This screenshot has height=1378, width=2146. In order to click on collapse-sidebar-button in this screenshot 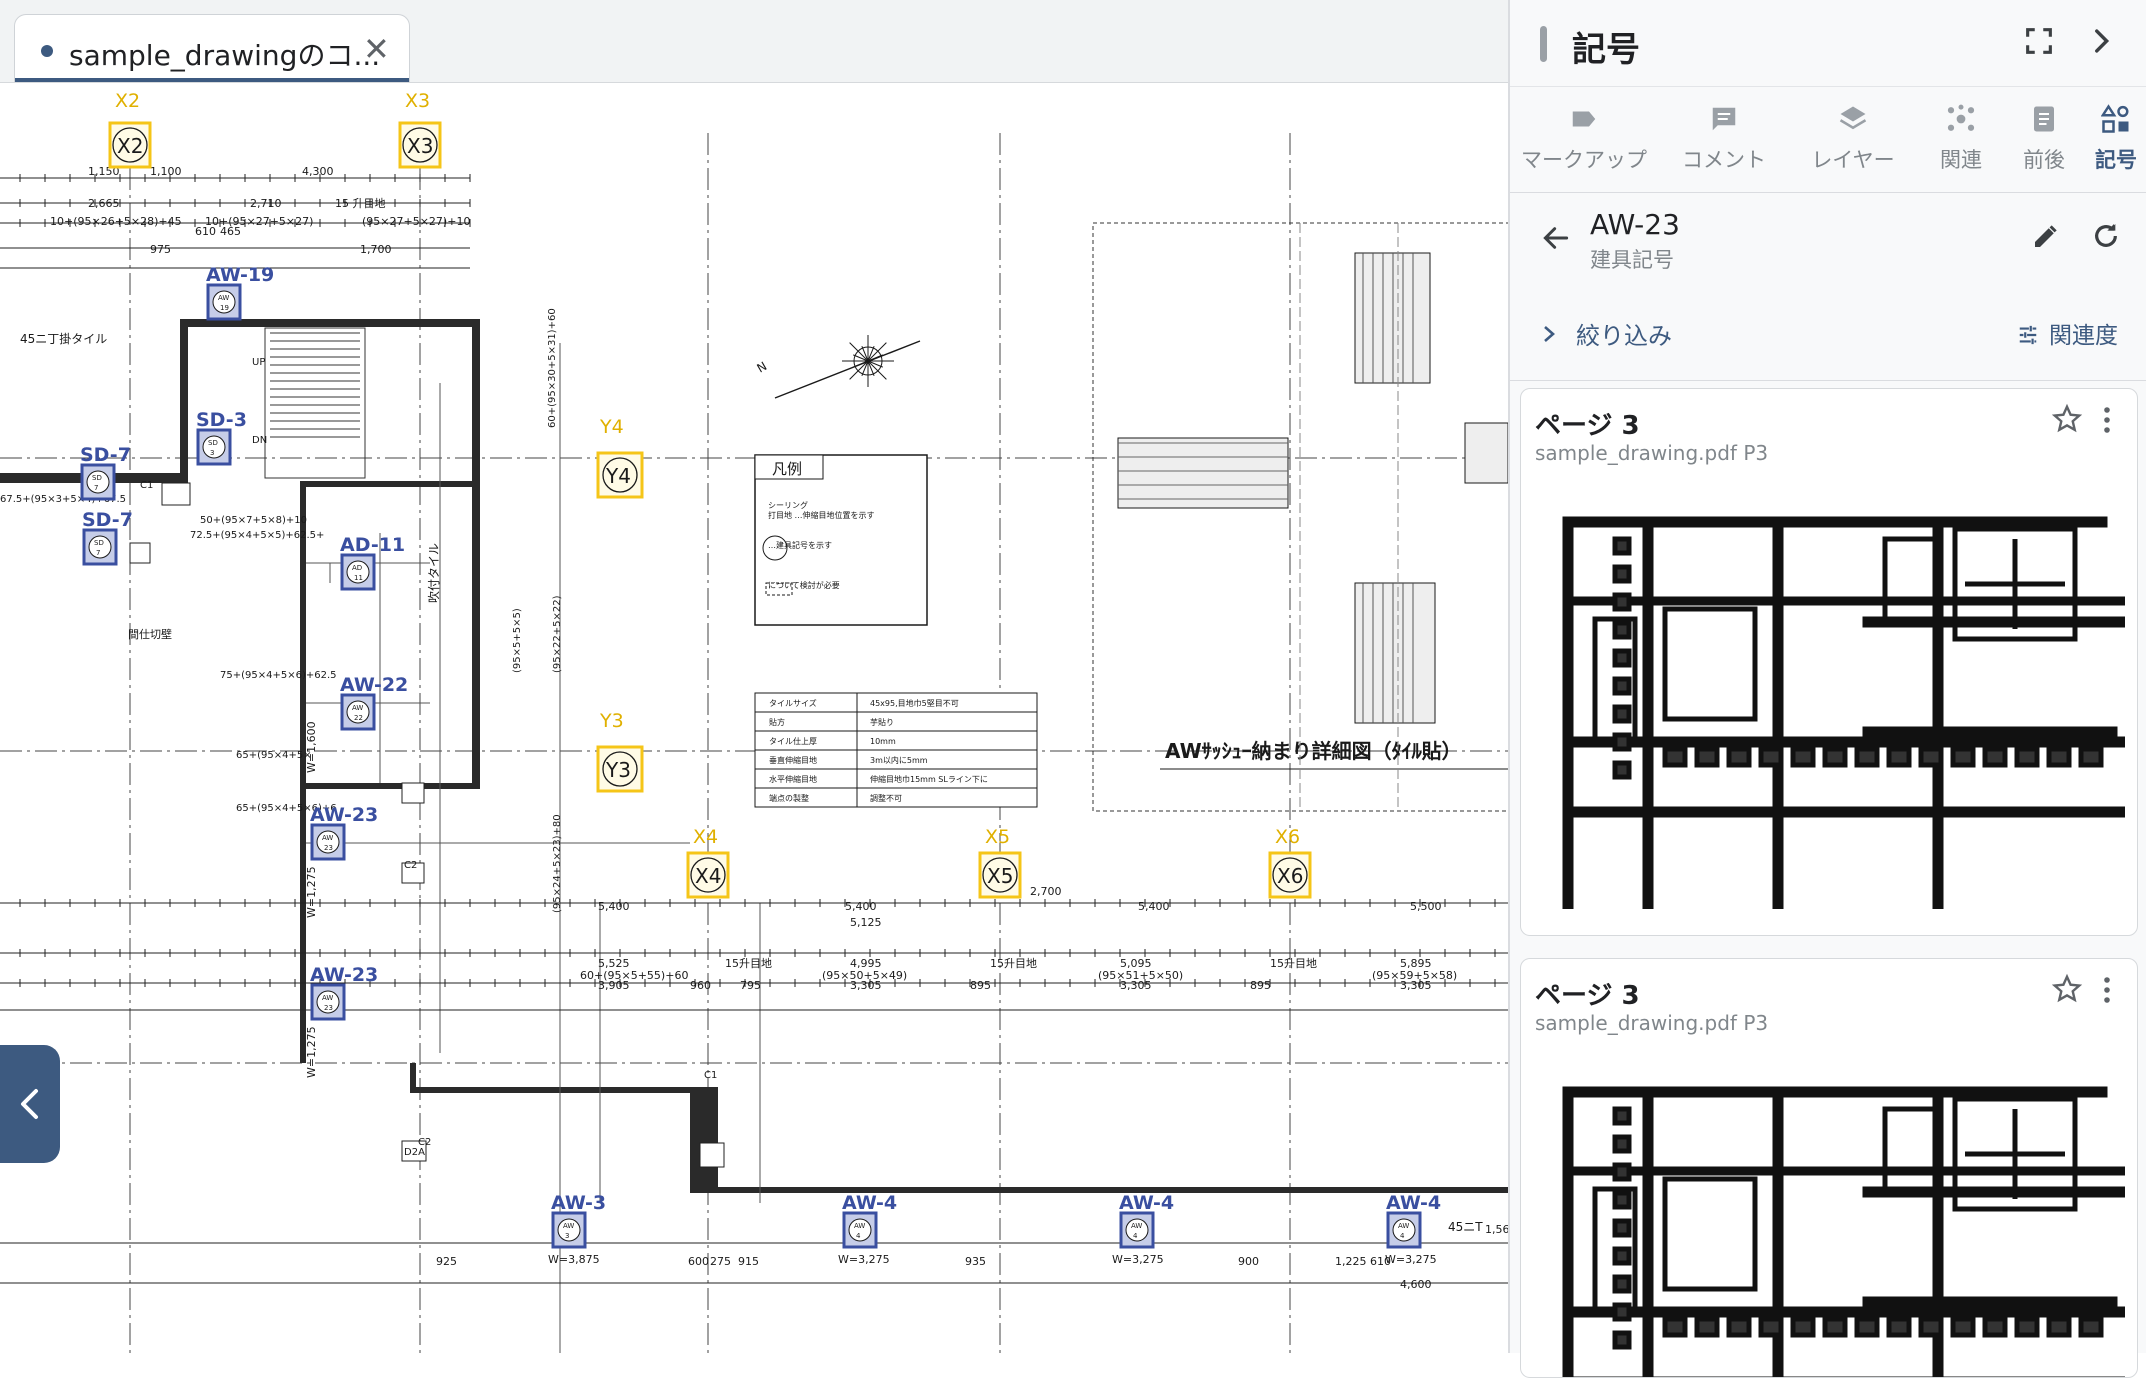, I will do `click(30, 1104)`.